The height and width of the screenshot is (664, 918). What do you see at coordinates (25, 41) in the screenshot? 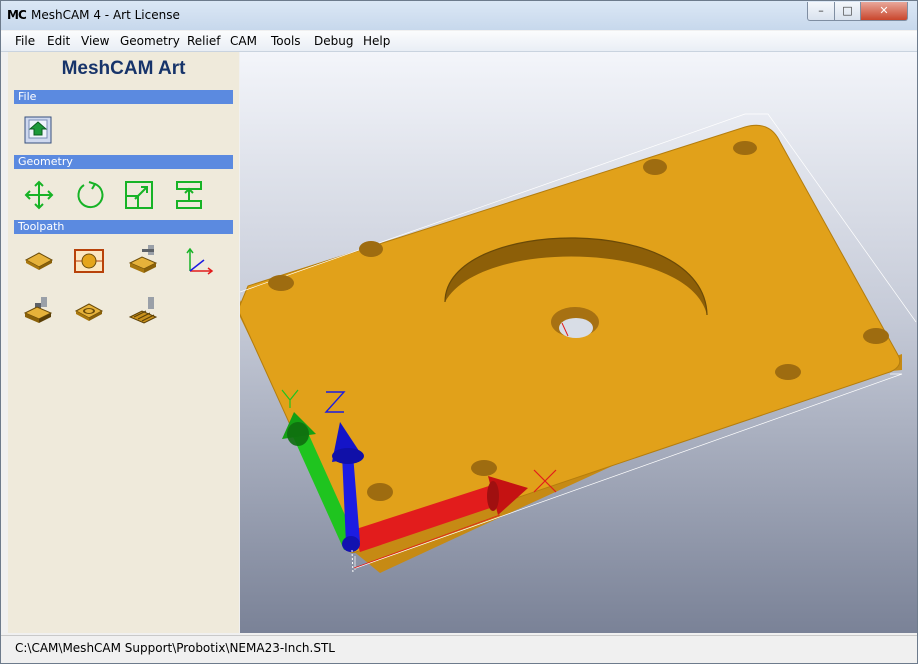
I see `menu-file: File` at bounding box center [25, 41].